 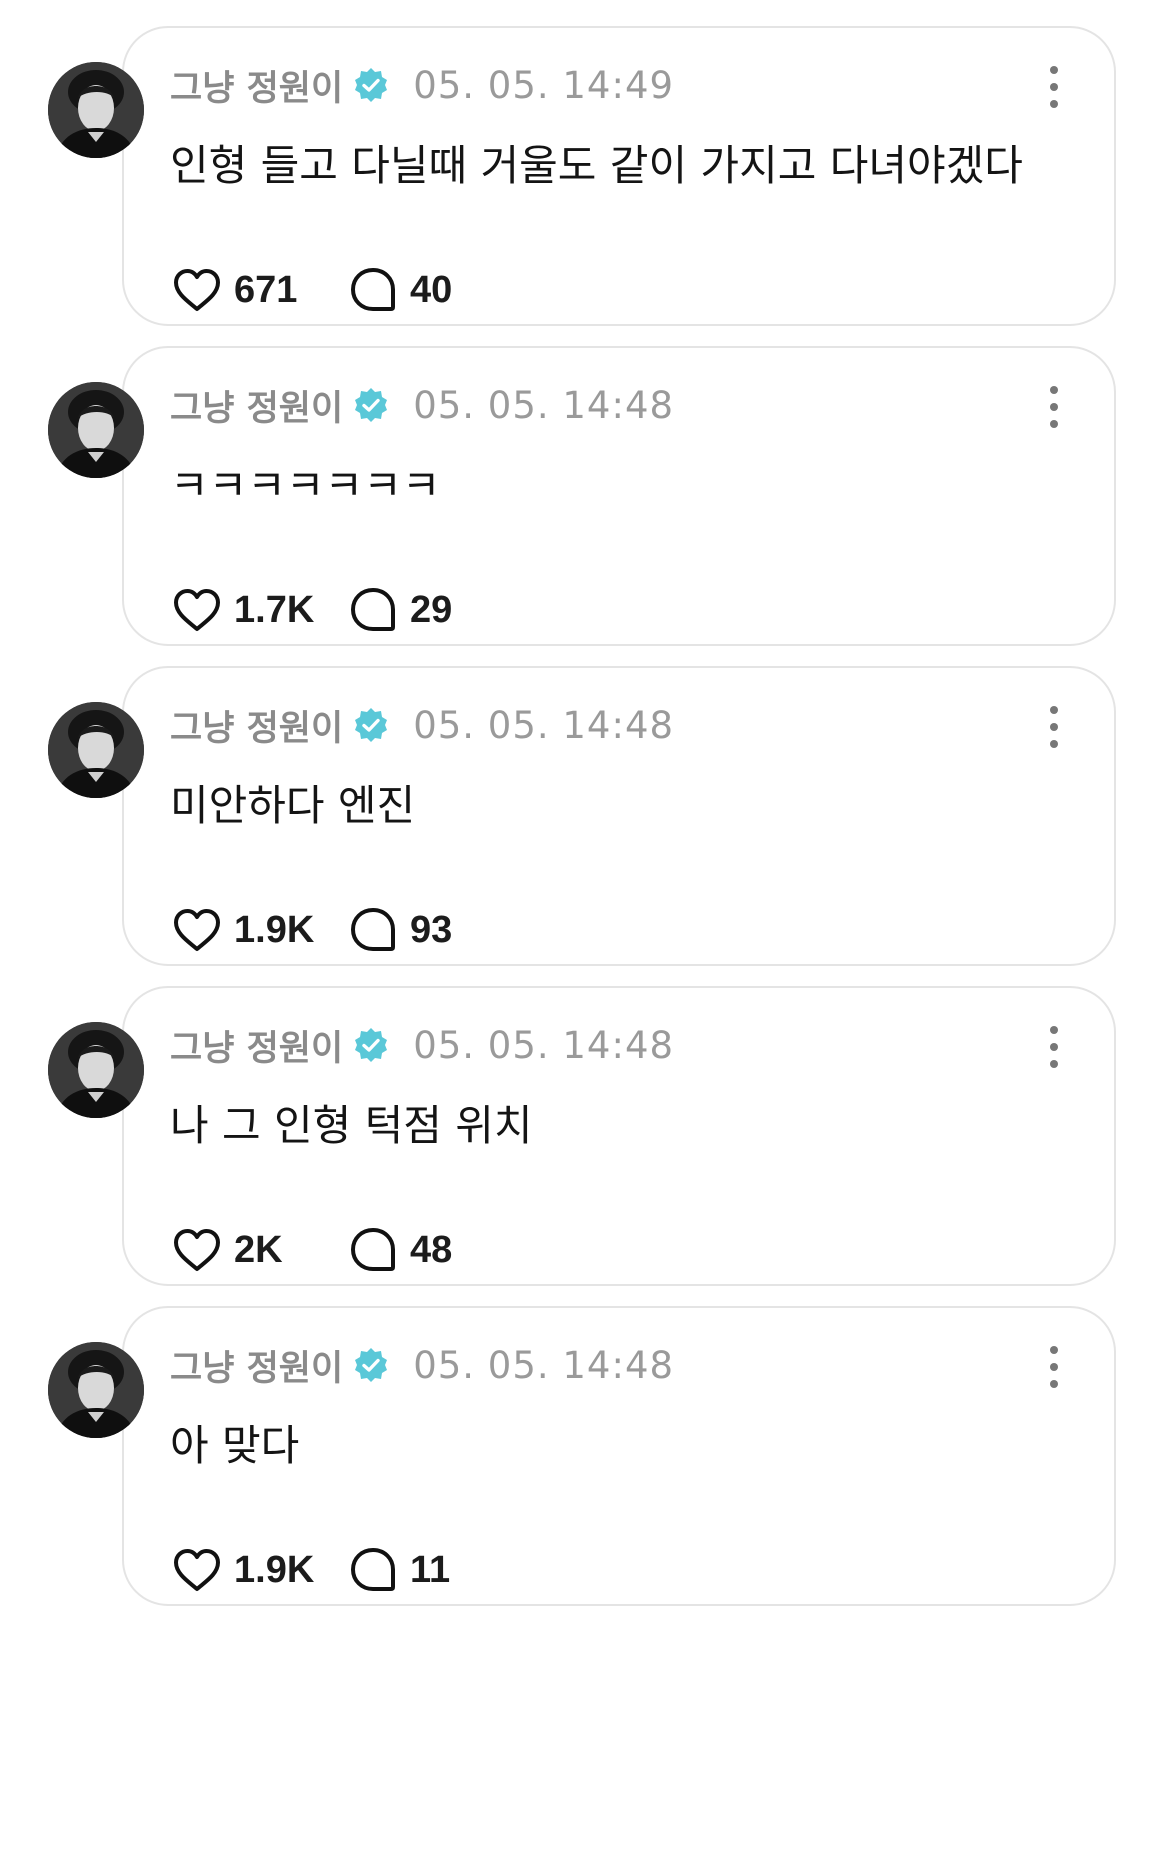 I want to click on like-button: 1.7K, so click(x=258, y=610).